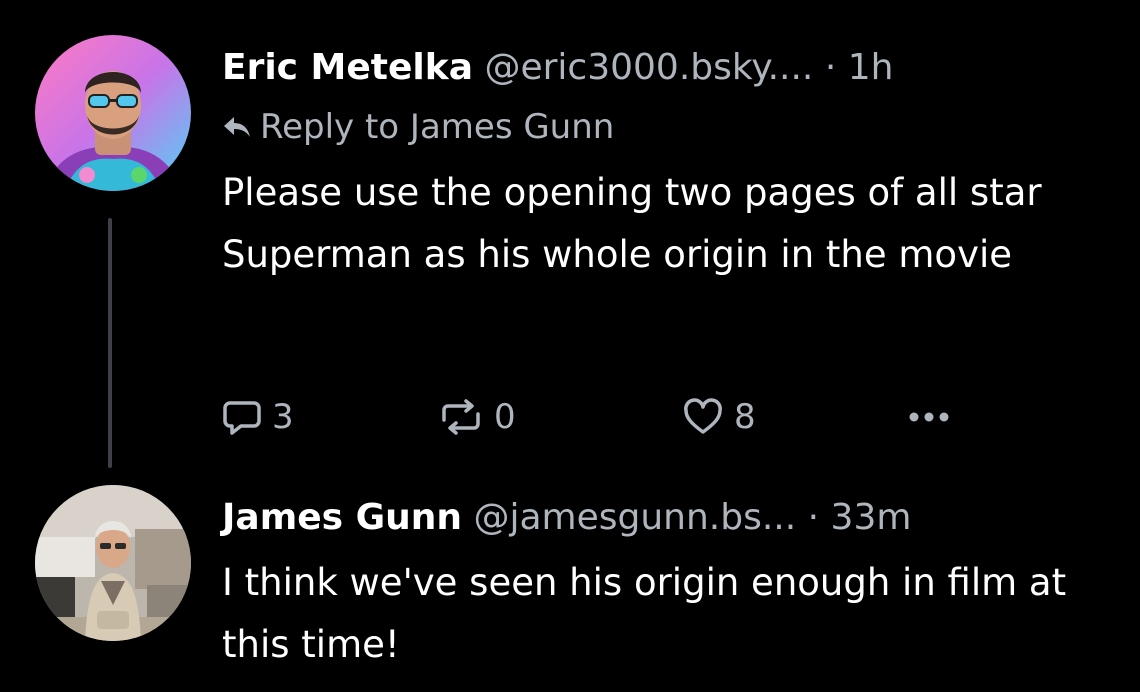  I want to click on post-action-bar: 3 0 8, so click(602, 417).